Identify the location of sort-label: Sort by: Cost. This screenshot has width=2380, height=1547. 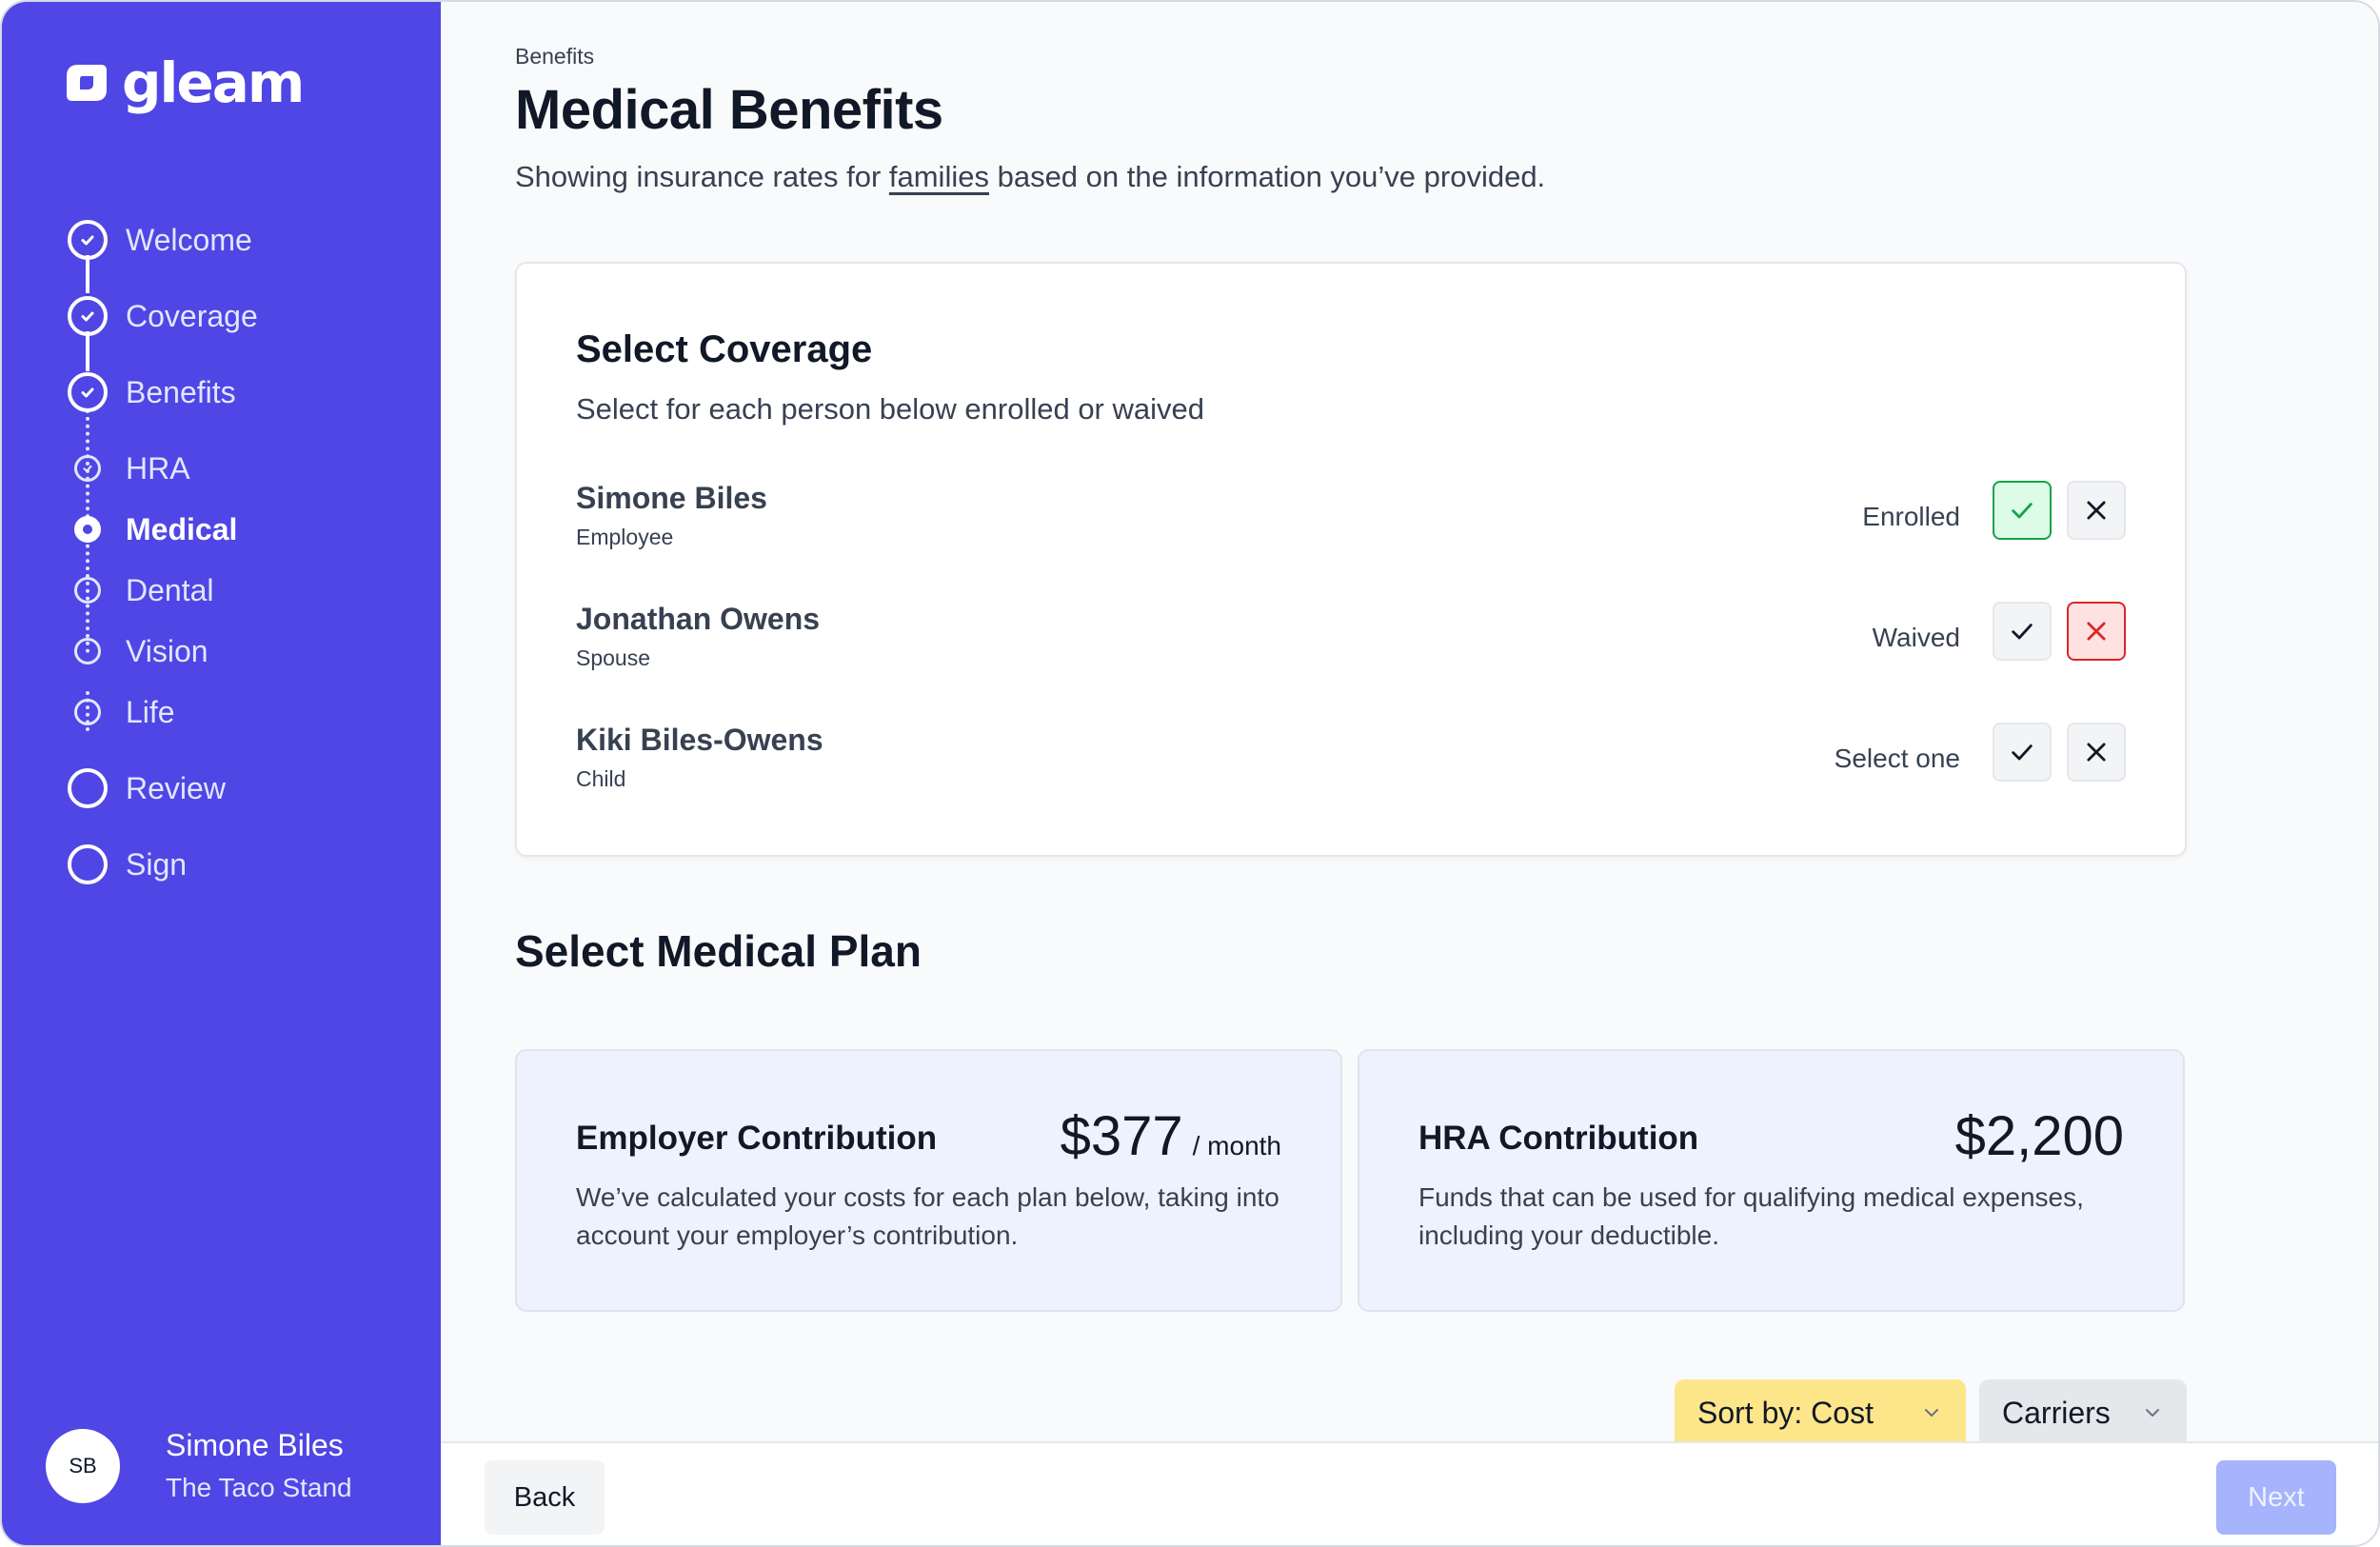
(1785, 1412).